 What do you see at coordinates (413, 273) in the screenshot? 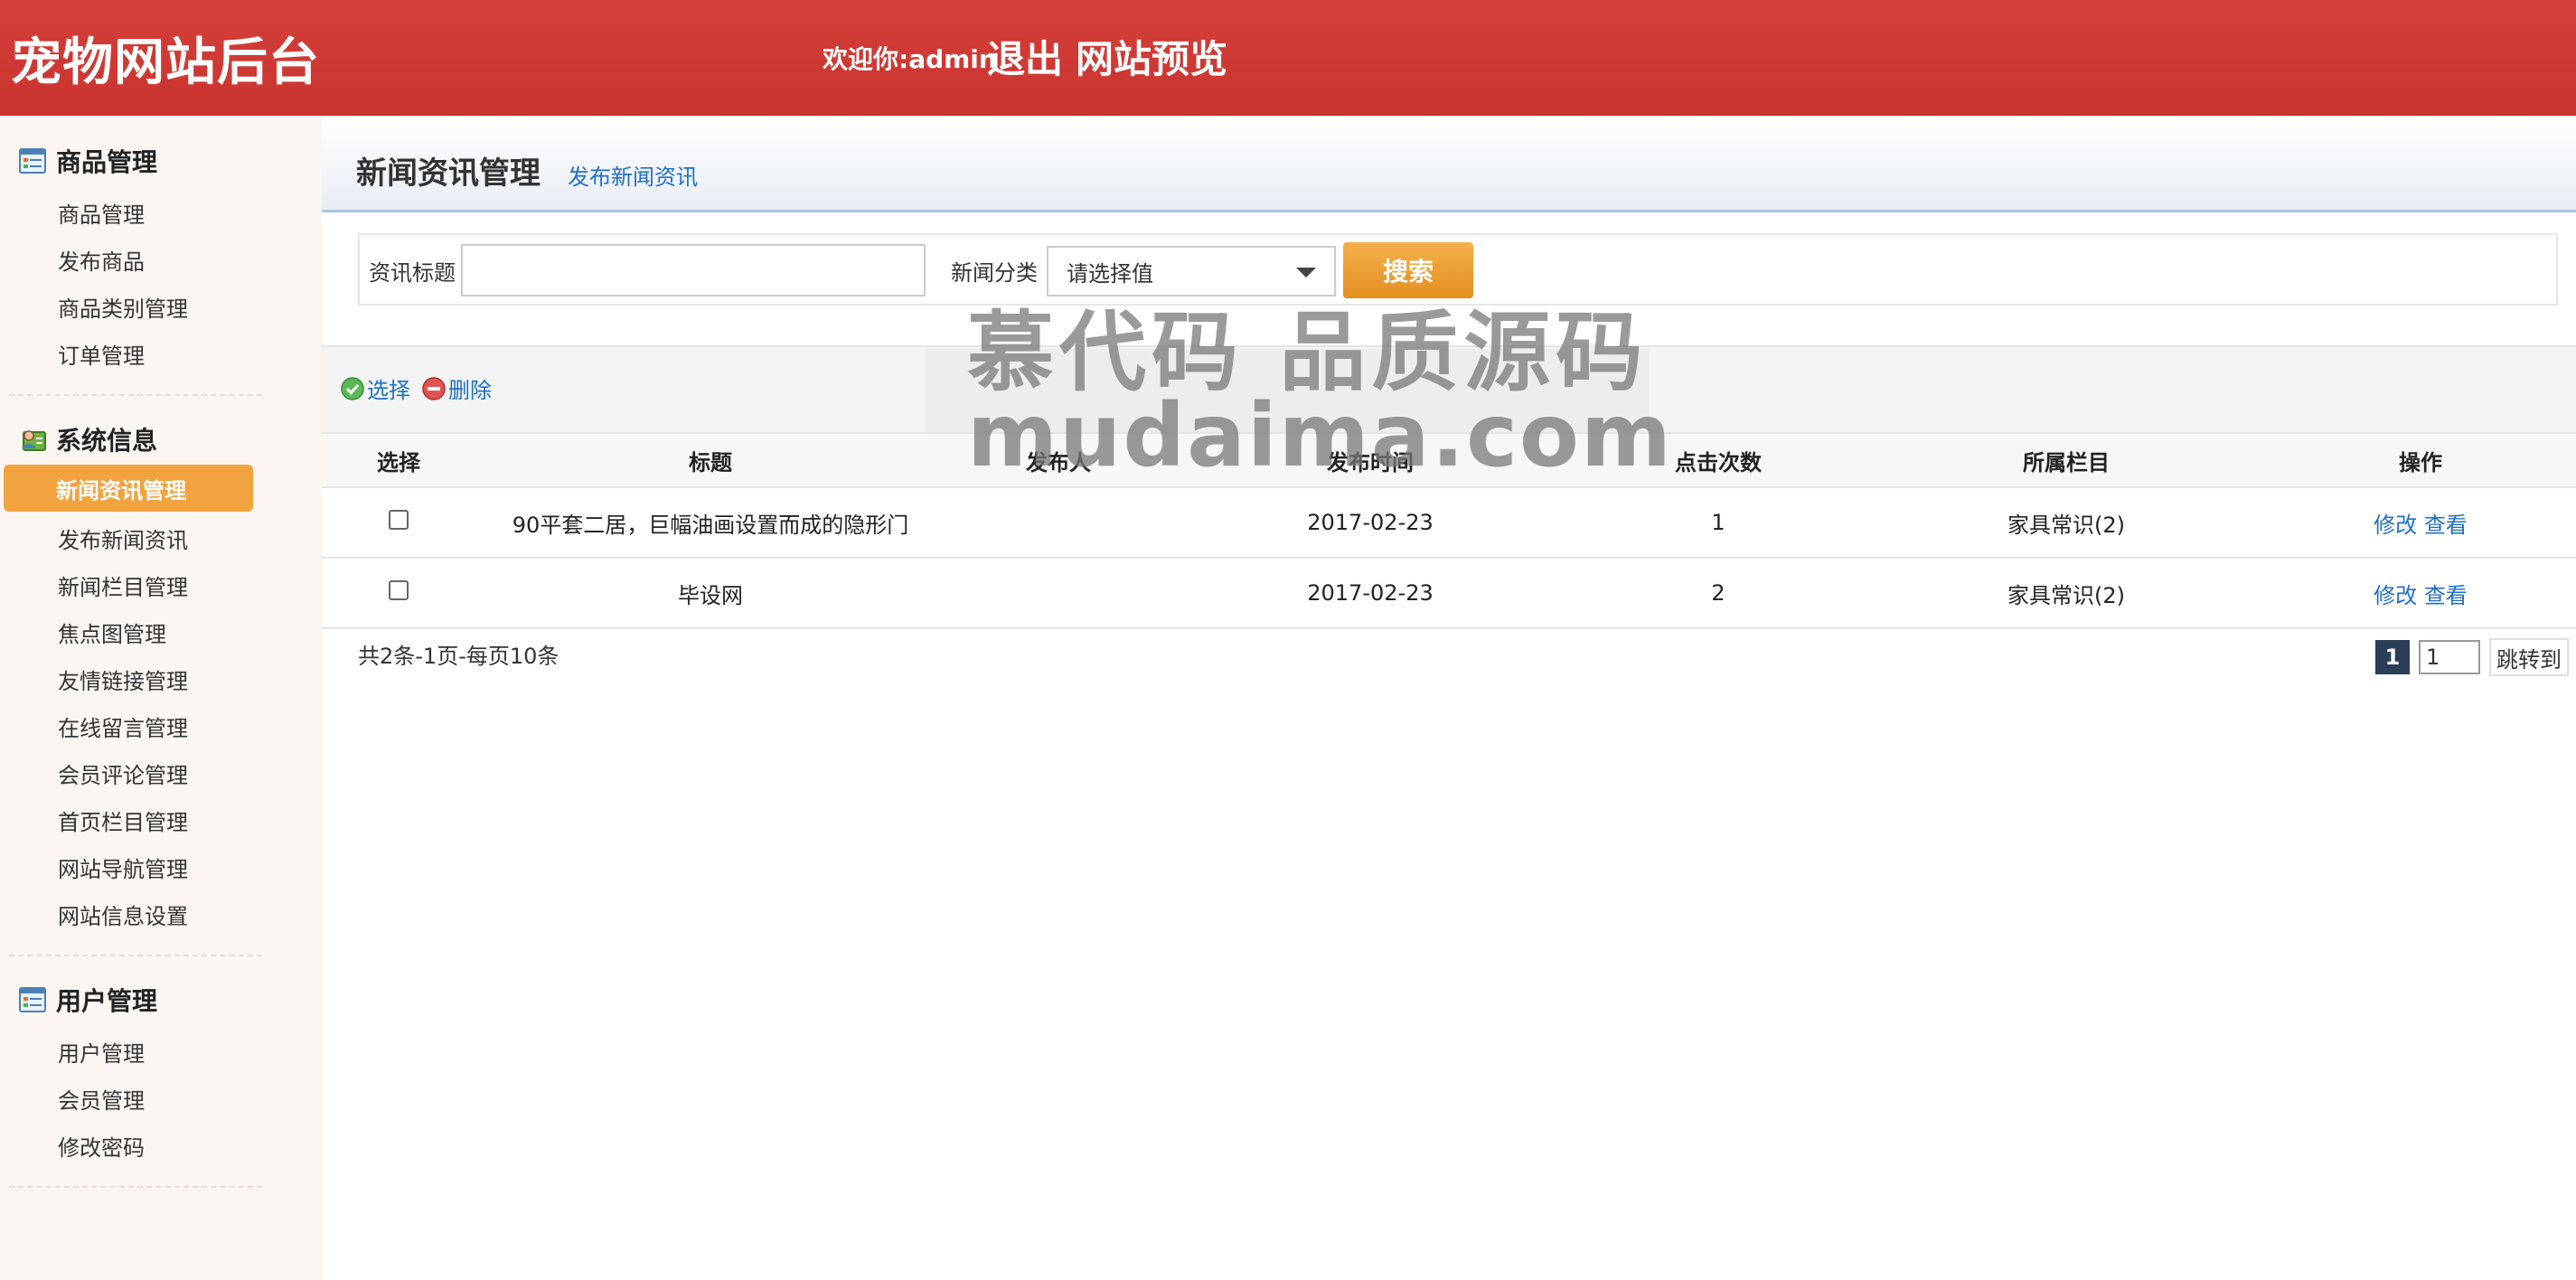
I see `title-label: 资讯标题` at bounding box center [413, 273].